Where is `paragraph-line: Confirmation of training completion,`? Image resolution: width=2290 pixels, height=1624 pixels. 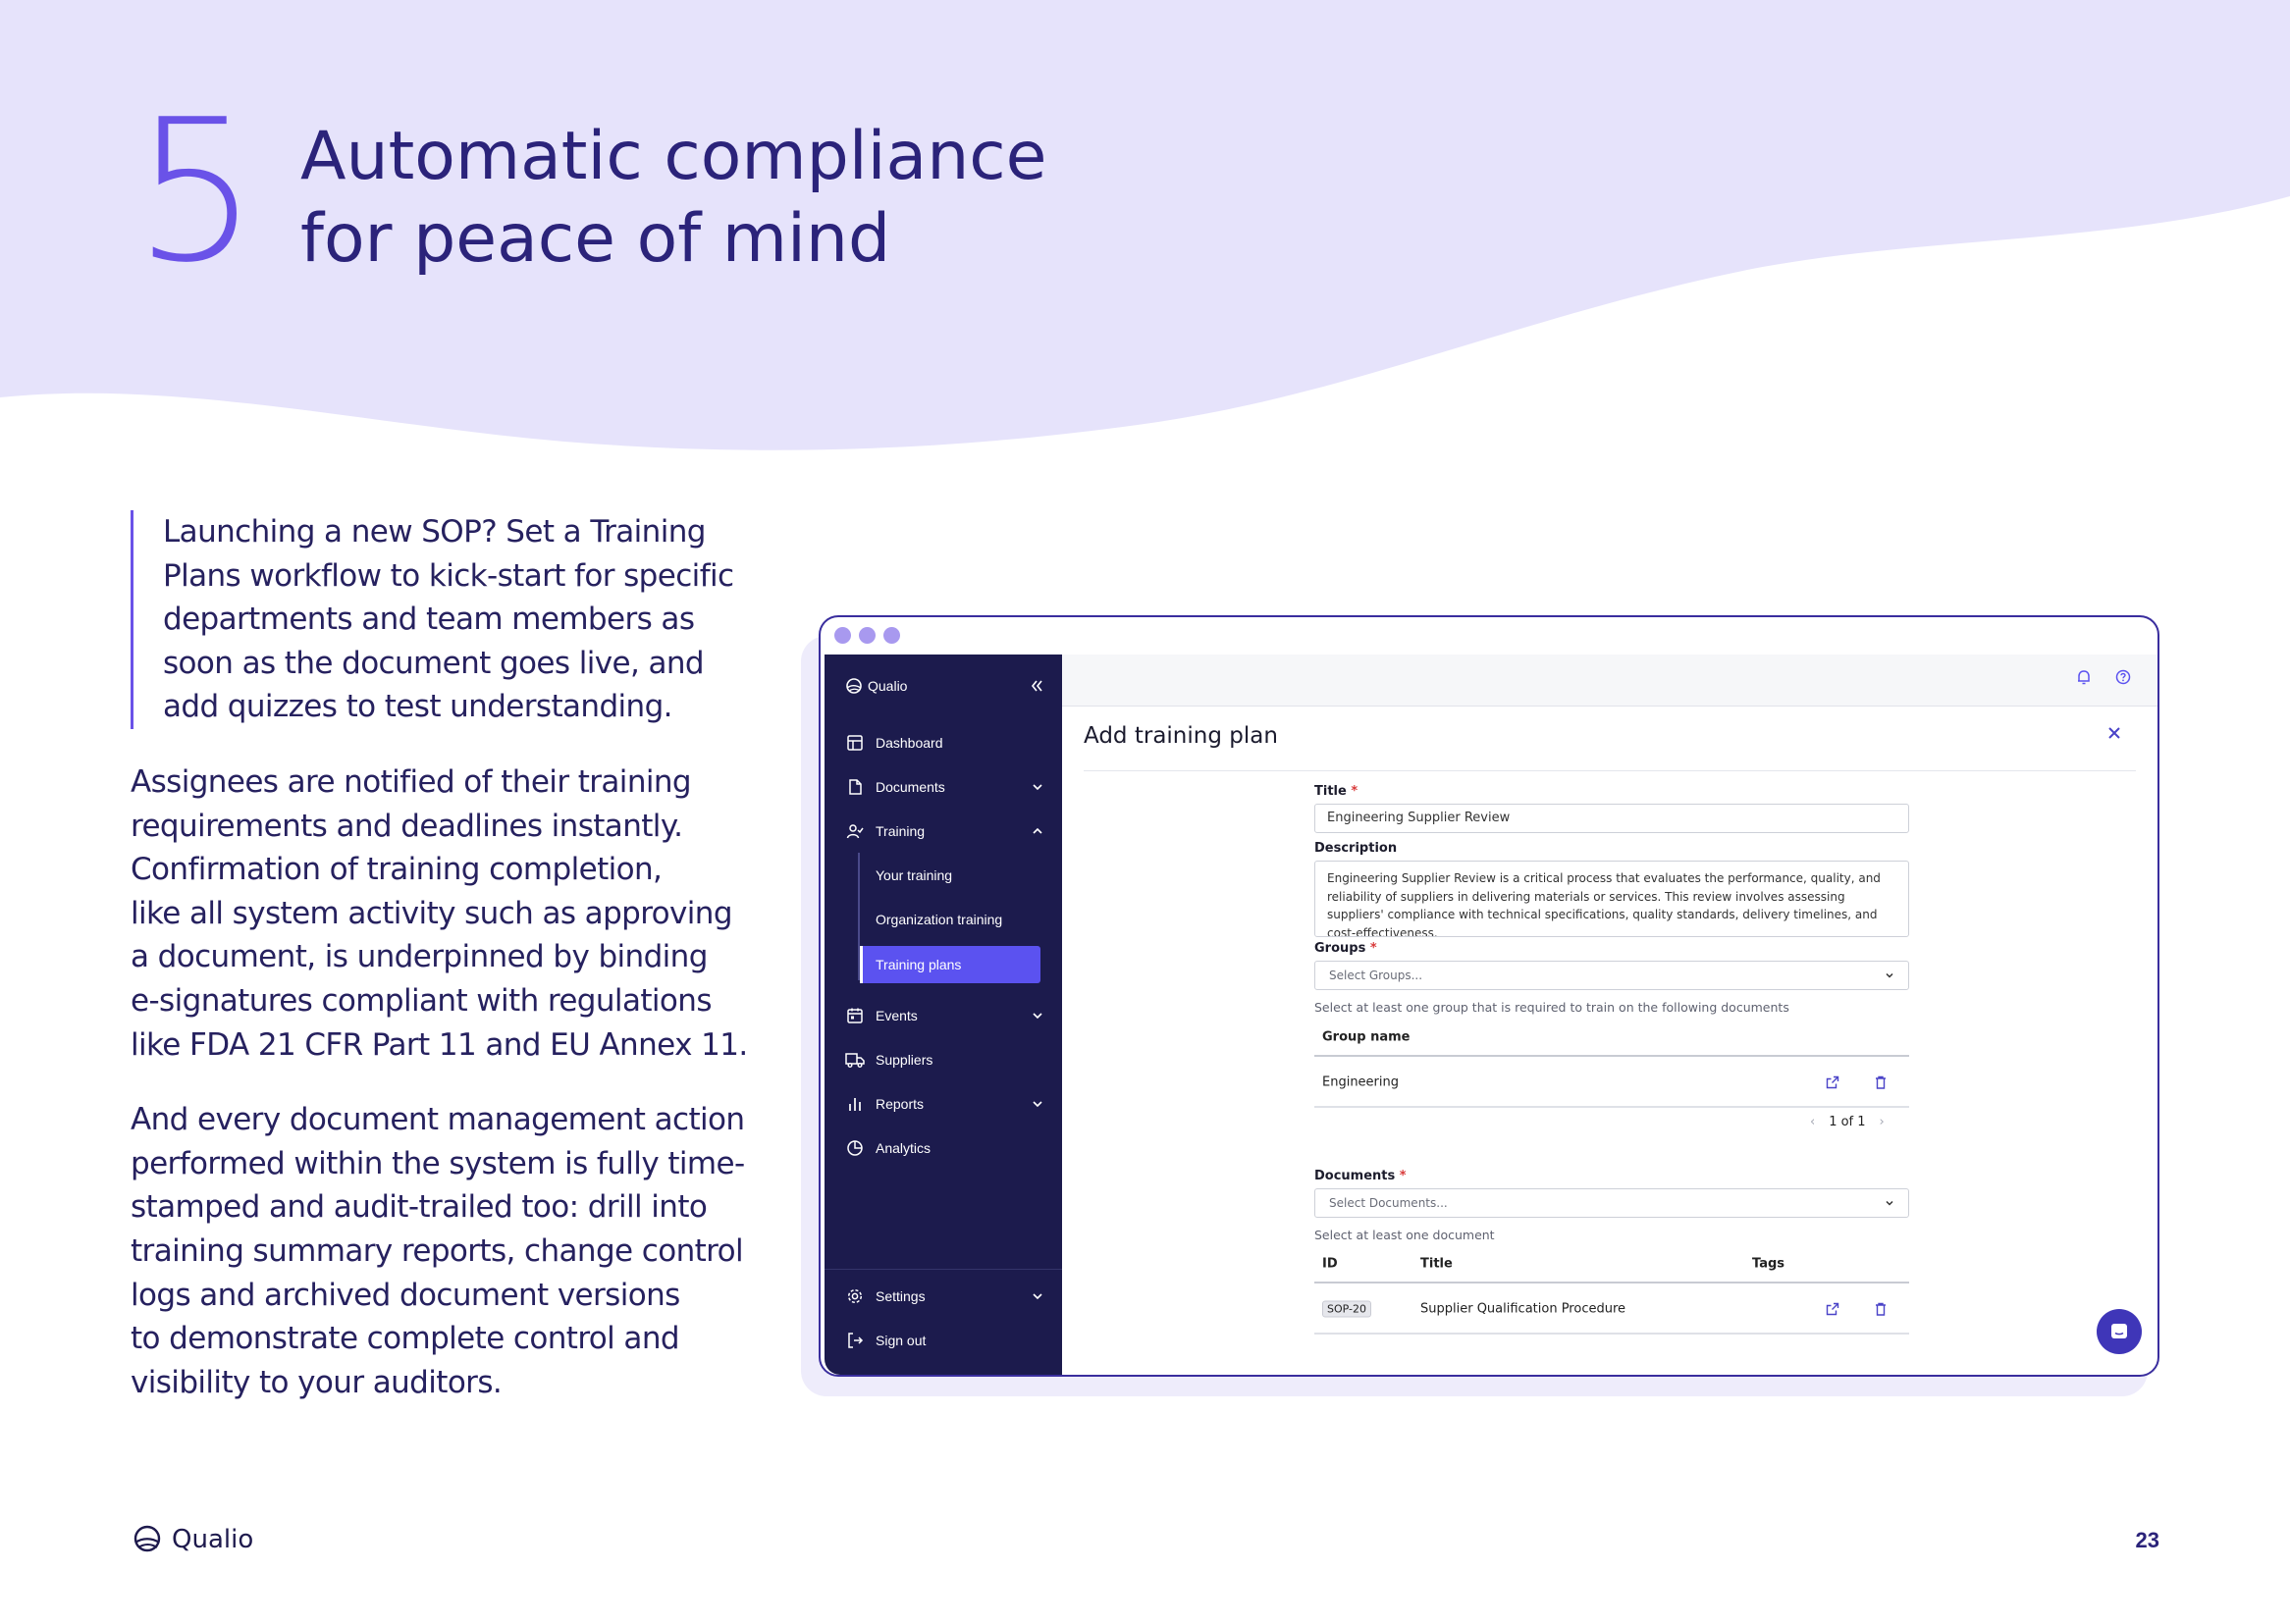 paragraph-line: Confirmation of training completion, is located at coordinates (397, 870).